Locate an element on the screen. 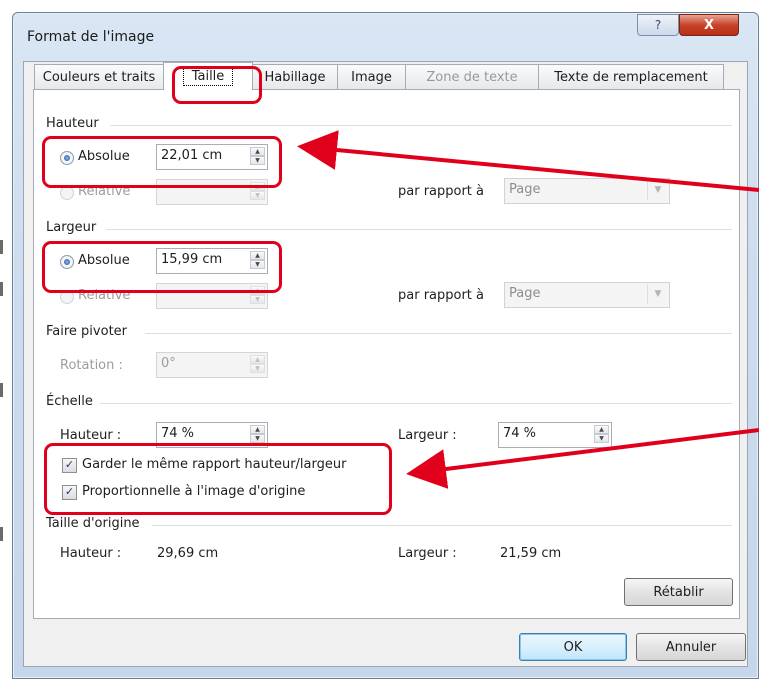 Image resolution: width=759 pixels, height=679 pixels. button-label: Annuler is located at coordinates (691, 647).